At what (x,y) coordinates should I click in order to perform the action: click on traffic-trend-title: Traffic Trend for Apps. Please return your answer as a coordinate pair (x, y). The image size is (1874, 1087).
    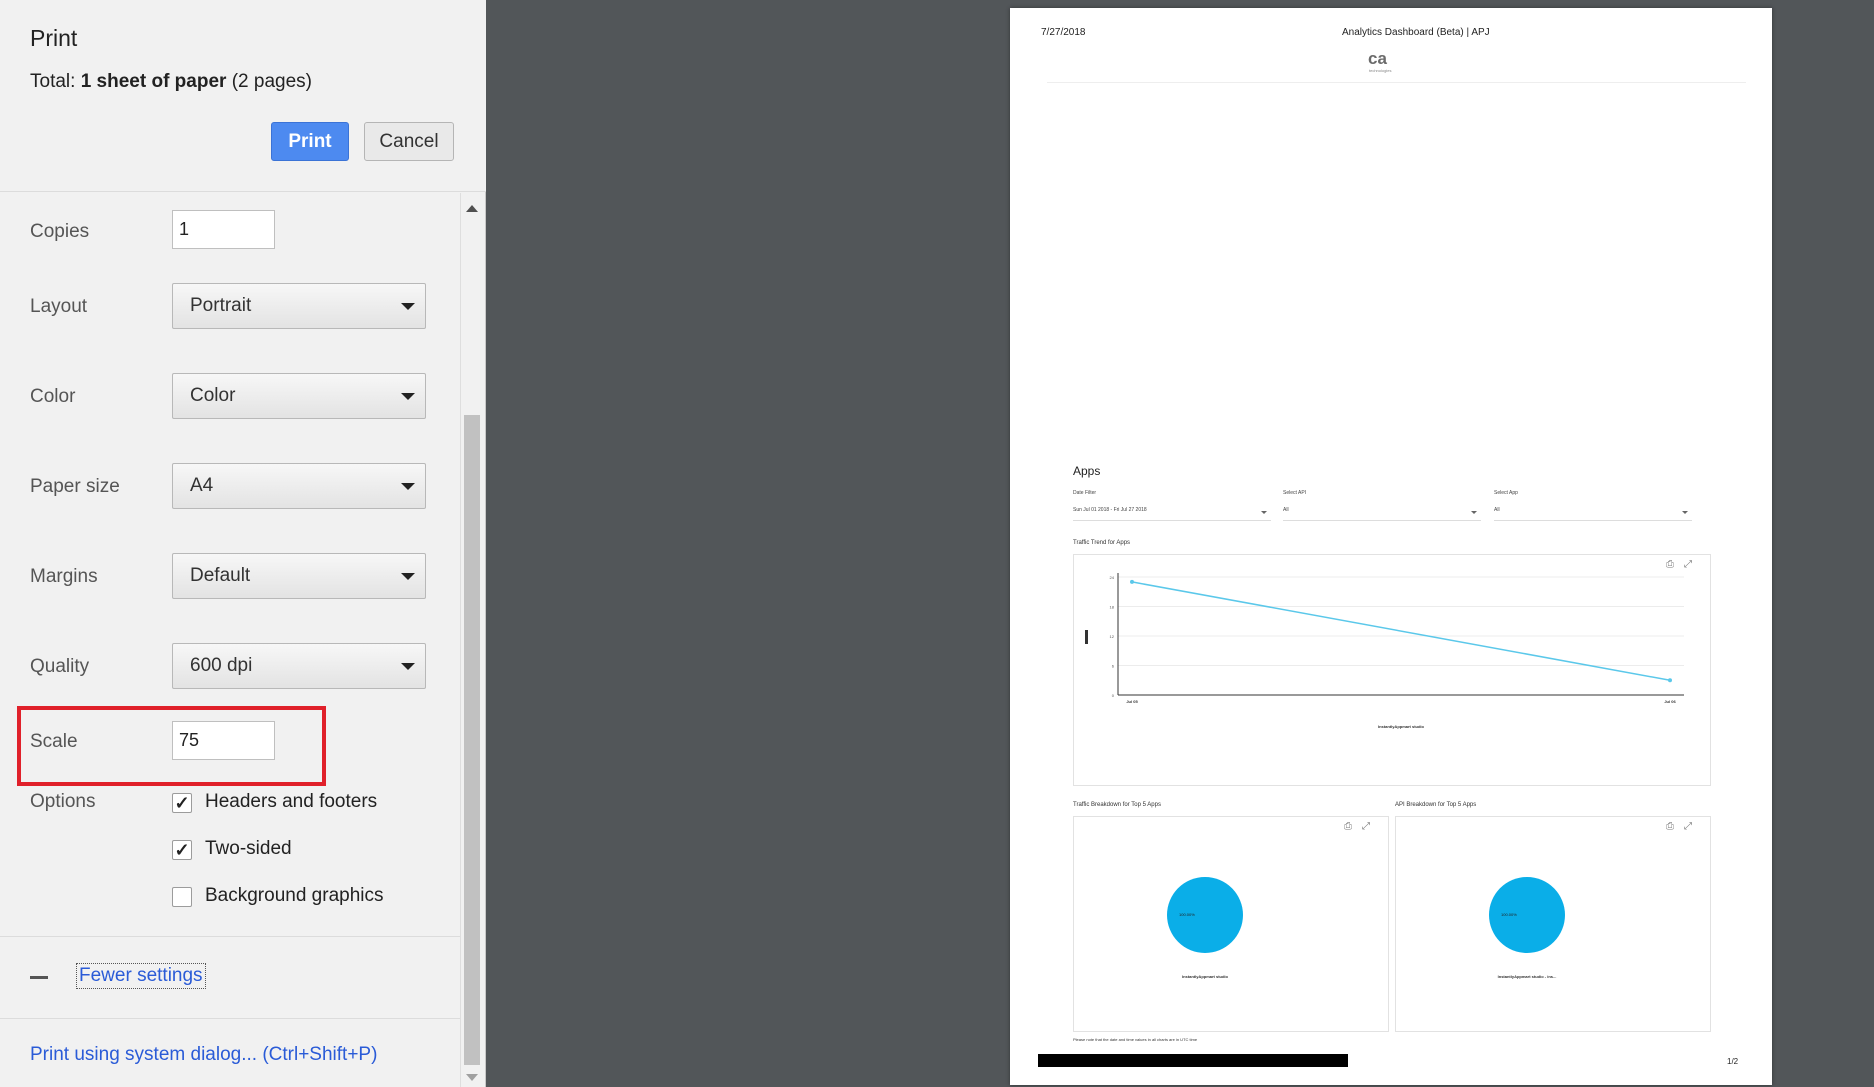
    Looking at the image, I should click on (1102, 543).